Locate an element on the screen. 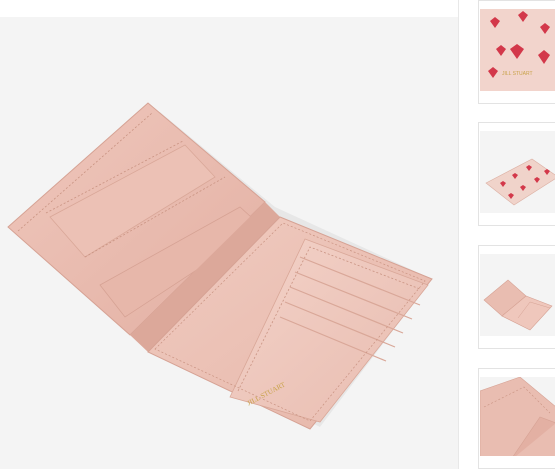 The height and width of the screenshot is (469, 555). heart-pattern-thumbnail-icon: JILL STUART is located at coordinates (517, 50).